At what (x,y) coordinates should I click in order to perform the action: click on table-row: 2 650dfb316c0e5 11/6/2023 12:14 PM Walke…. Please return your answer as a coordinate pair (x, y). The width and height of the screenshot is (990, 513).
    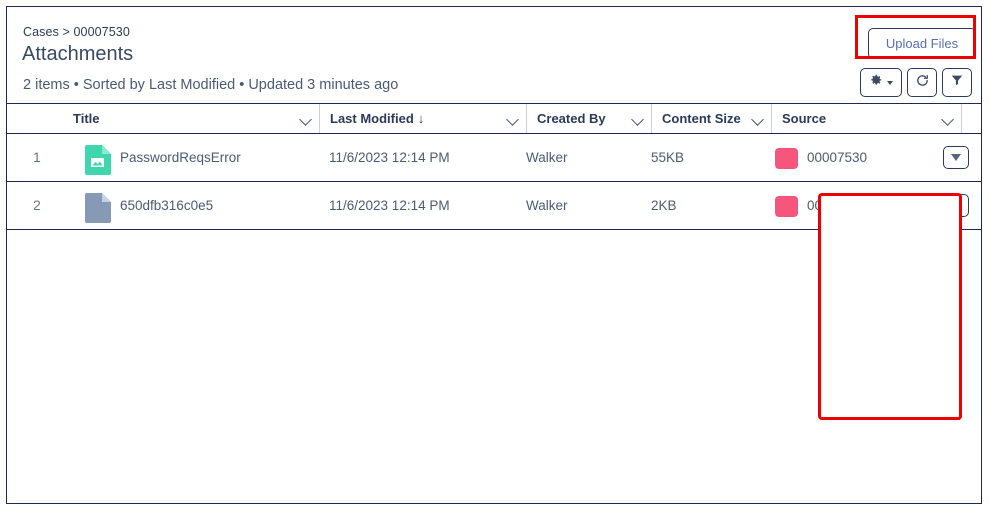
    Looking at the image, I should click on (494, 206).